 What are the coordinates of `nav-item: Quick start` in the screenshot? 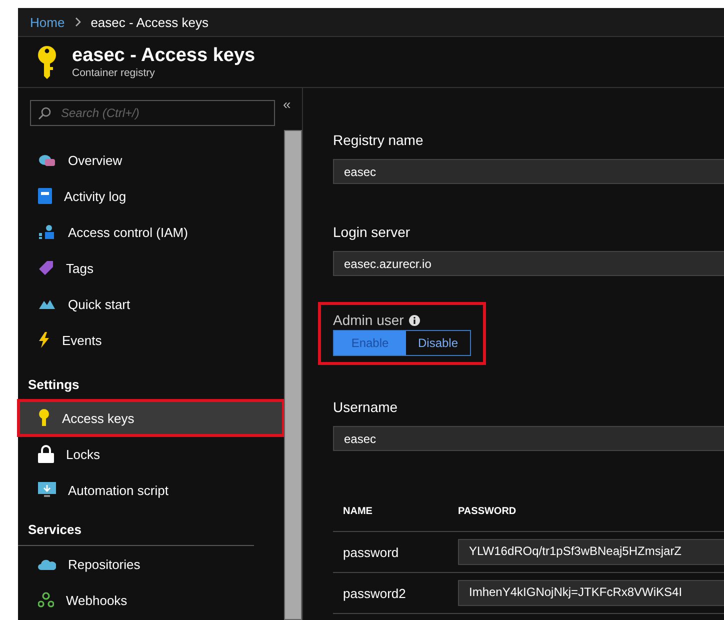 It's located at (151, 304).